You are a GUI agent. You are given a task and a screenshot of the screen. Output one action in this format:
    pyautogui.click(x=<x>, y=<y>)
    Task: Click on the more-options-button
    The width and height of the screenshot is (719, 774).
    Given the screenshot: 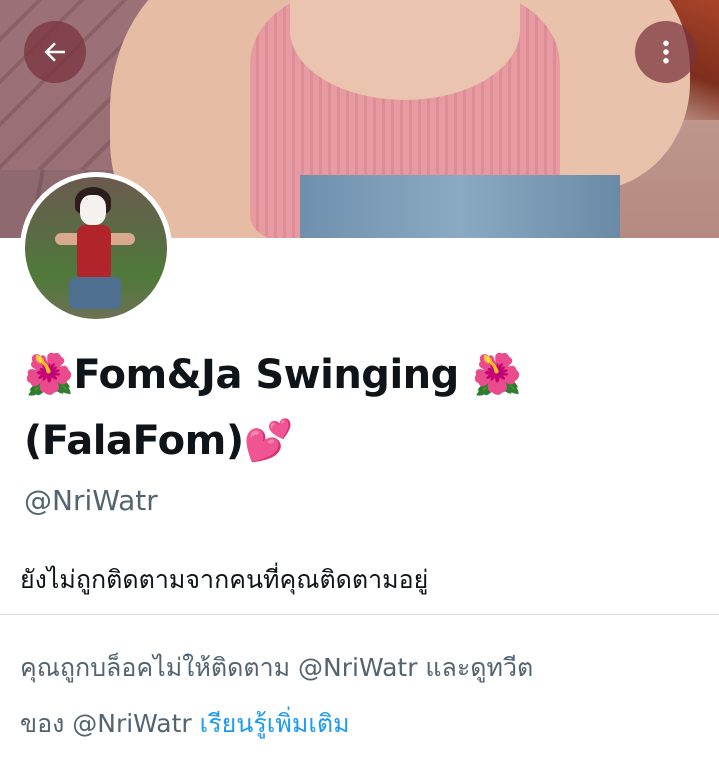 What is the action you would take?
    pyautogui.click(x=666, y=52)
    